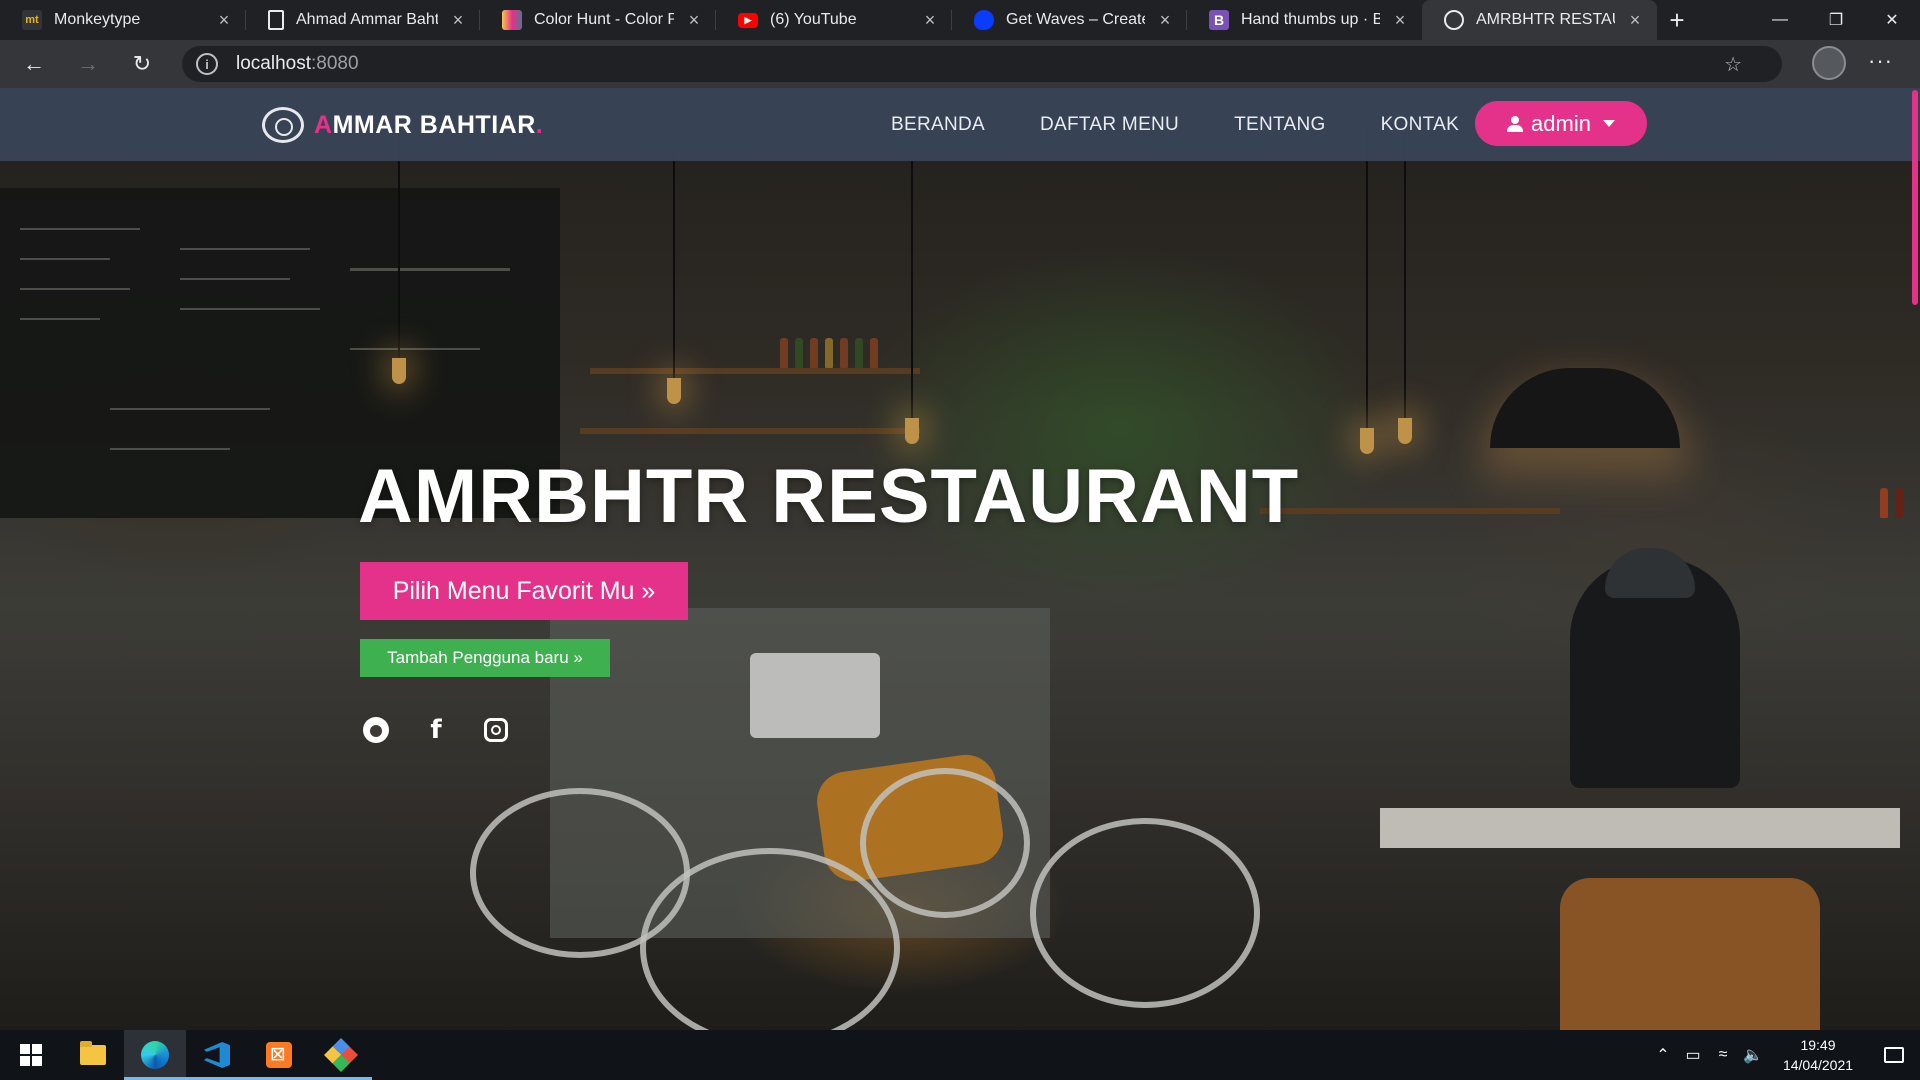  What do you see at coordinates (1780, 20) in the screenshot?
I see `minimize-button: —` at bounding box center [1780, 20].